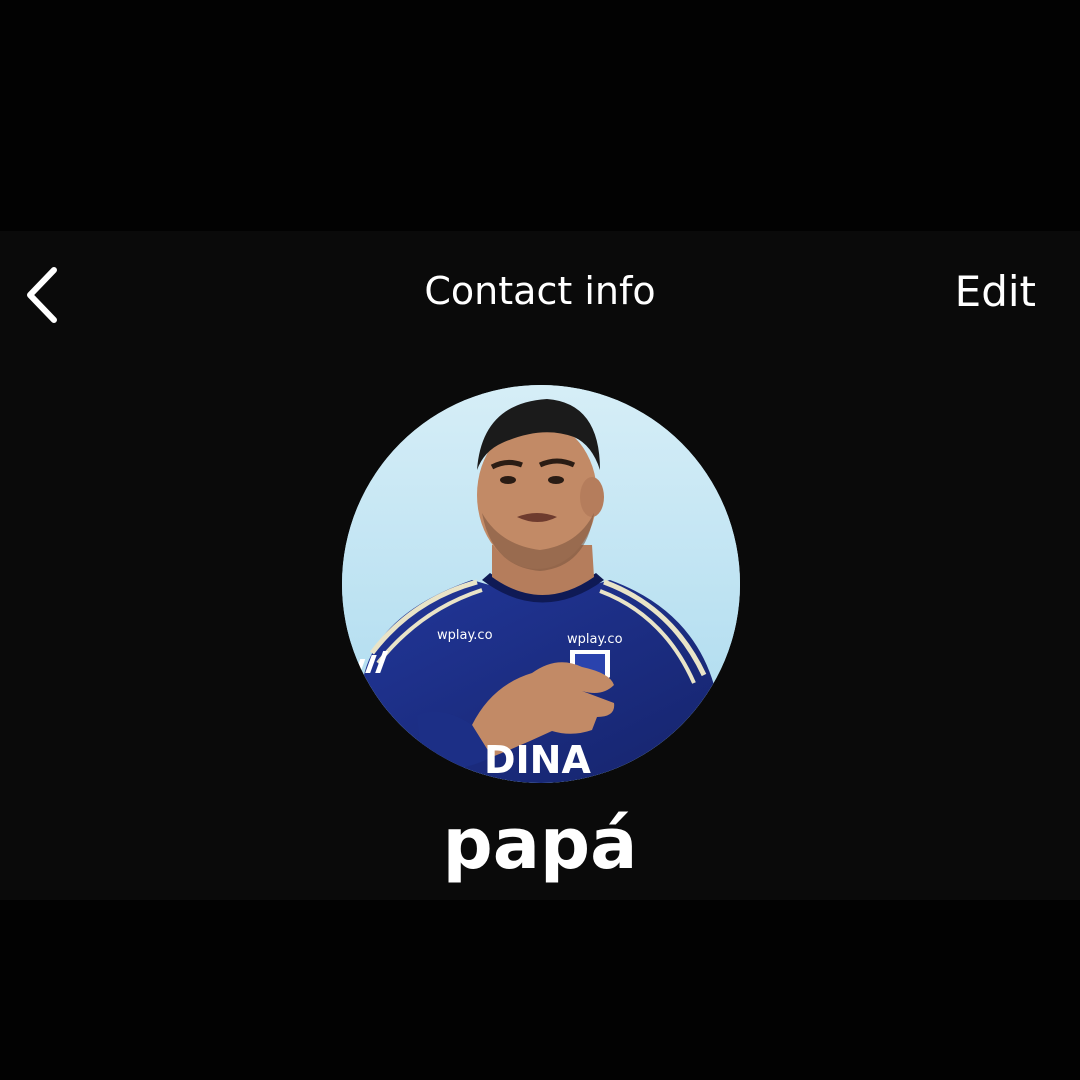 Image resolution: width=1080 pixels, height=1080 pixels. I want to click on edit-button: Edit, so click(995, 291).